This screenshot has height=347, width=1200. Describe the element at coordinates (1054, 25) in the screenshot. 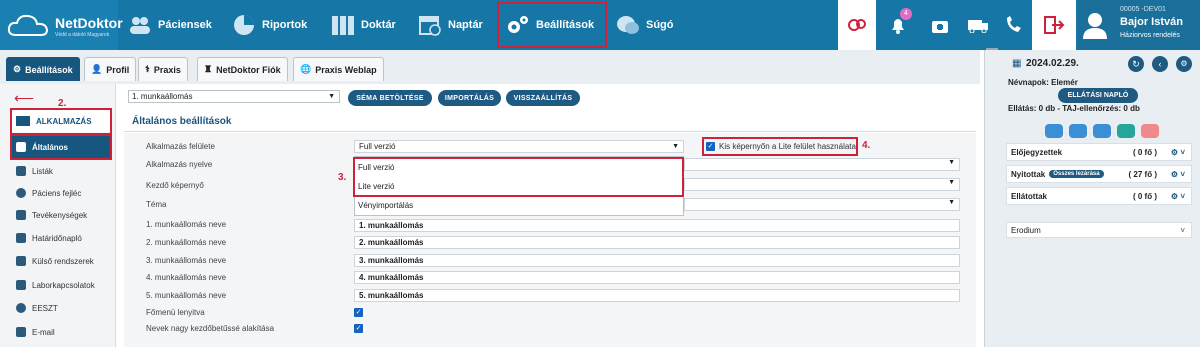

I see `logout-icon` at that location.